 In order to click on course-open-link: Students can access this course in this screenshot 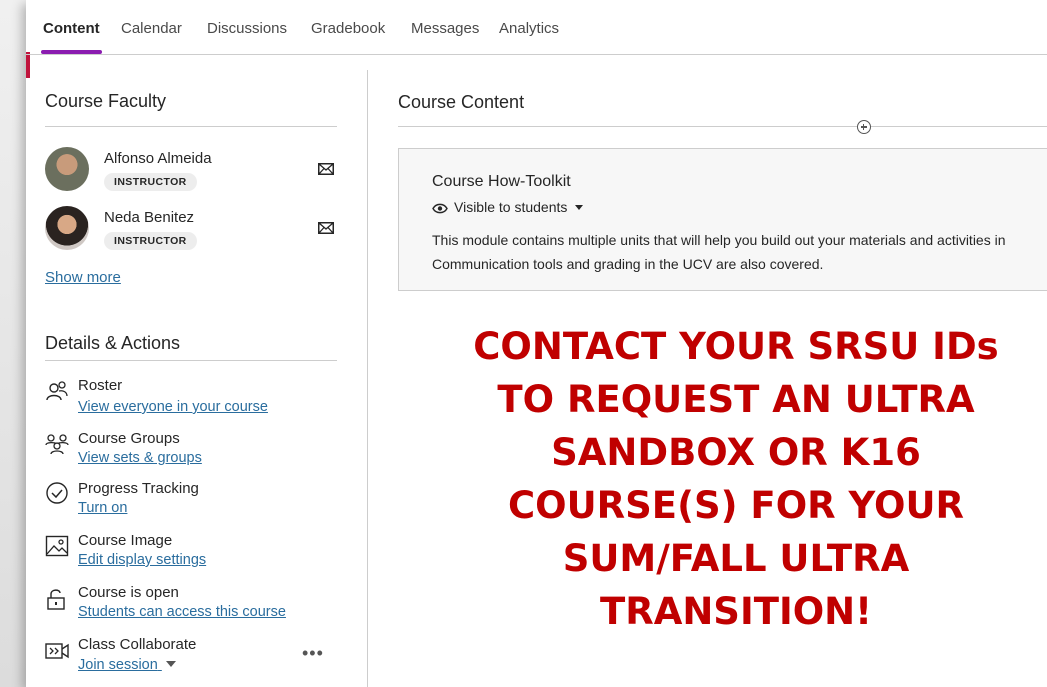, I will do `click(182, 612)`.